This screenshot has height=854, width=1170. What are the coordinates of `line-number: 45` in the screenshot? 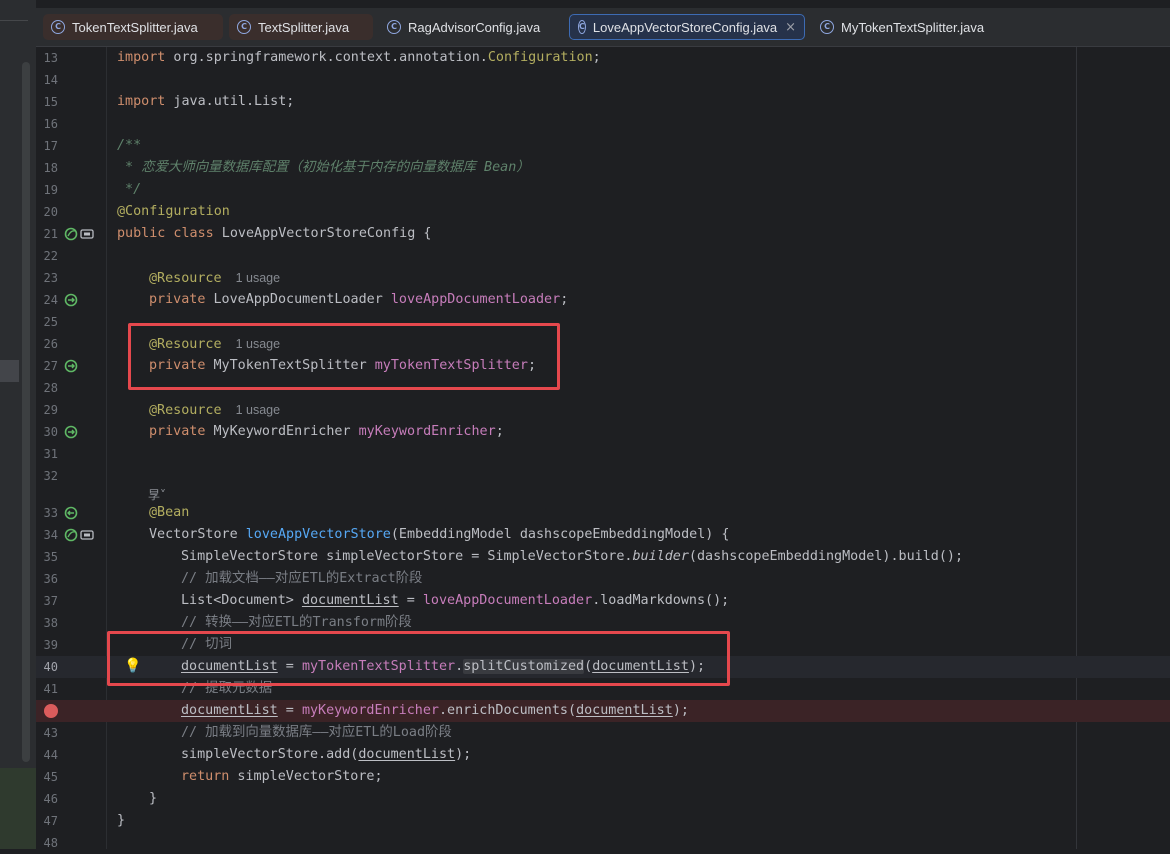 It's located at (50, 777).